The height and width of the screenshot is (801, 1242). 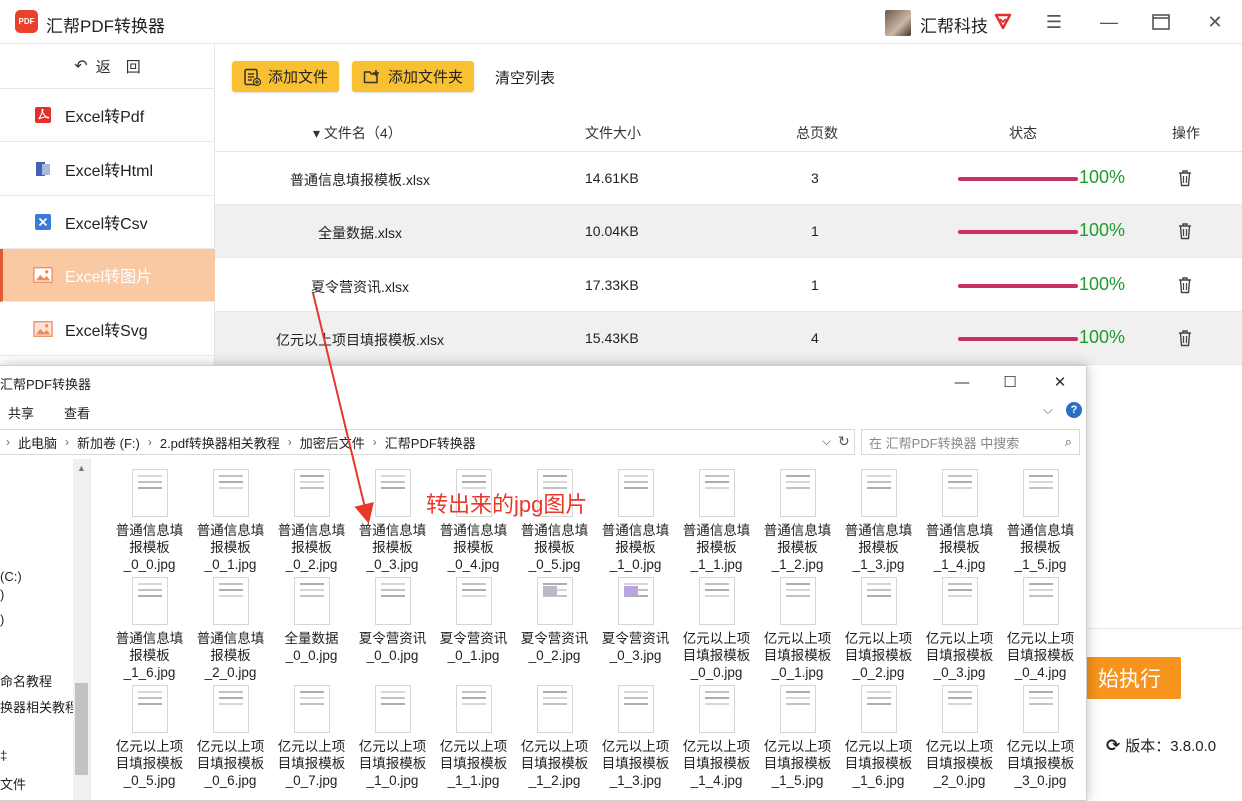 I want to click on table-row: 亿元以上项目填报模板.xlsx 15.43KB 4 100%, so click(x=728, y=338).